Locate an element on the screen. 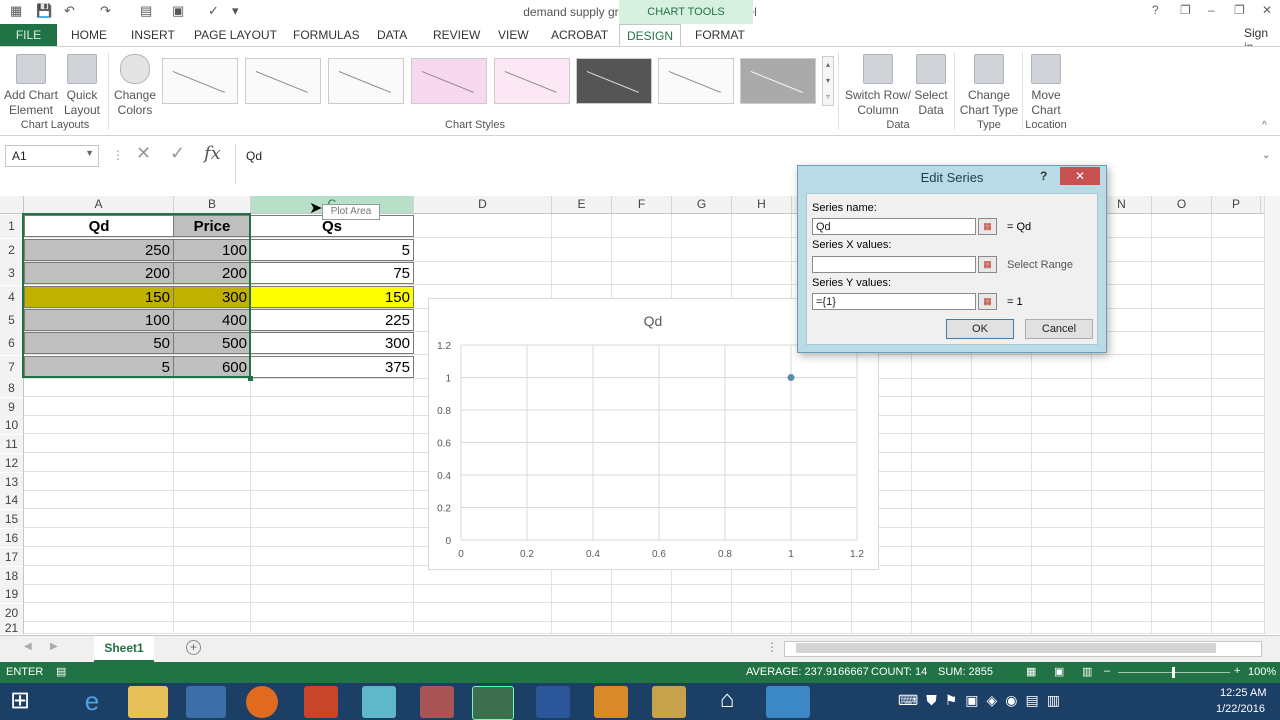 The image size is (1280, 720). cancel-button: Cancel is located at coordinates (1059, 329).